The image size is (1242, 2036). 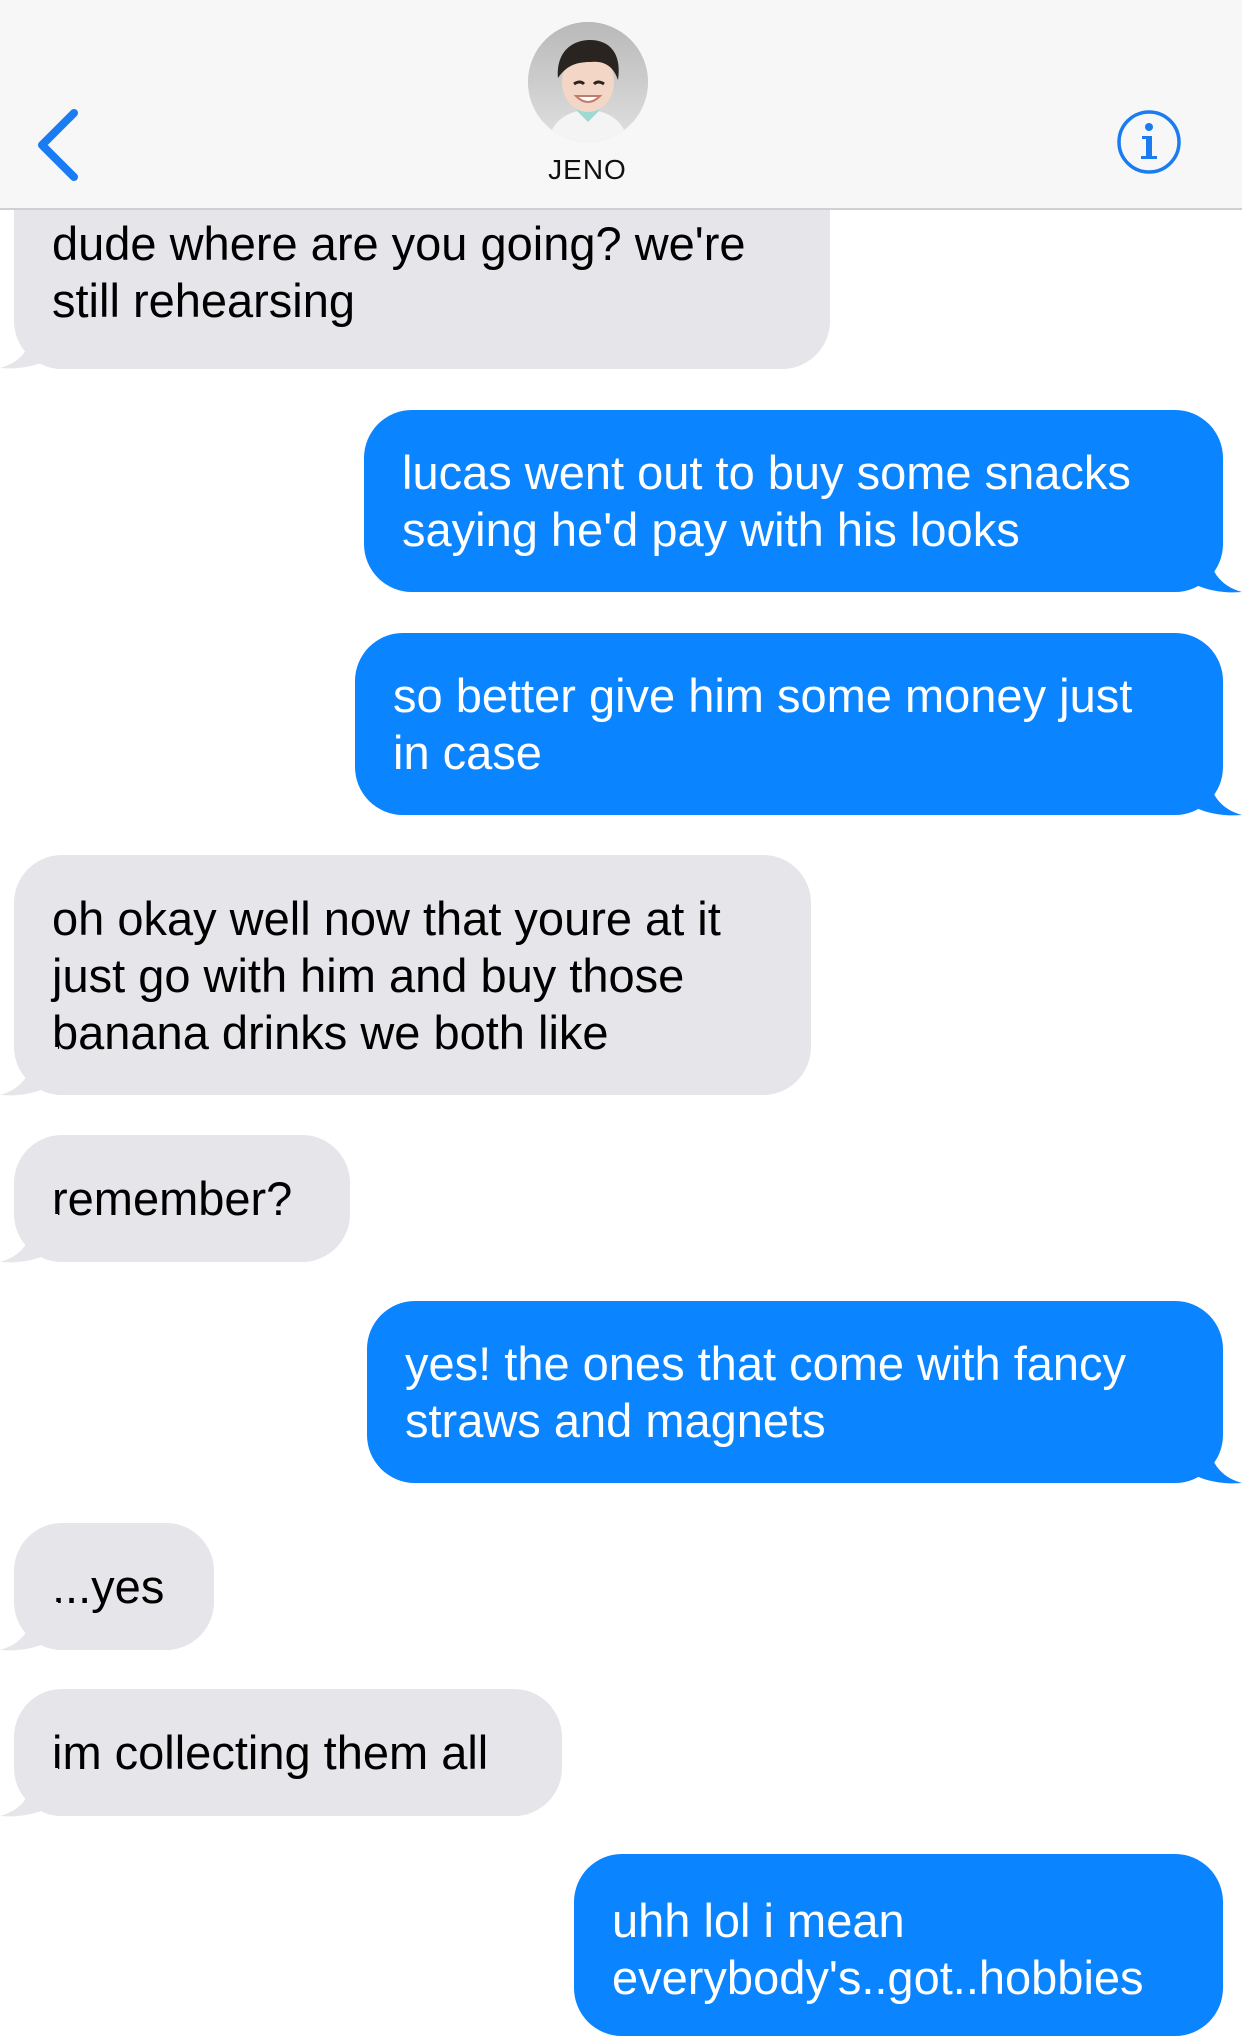 I want to click on message-text-line: straws and magnets, so click(x=615, y=1420).